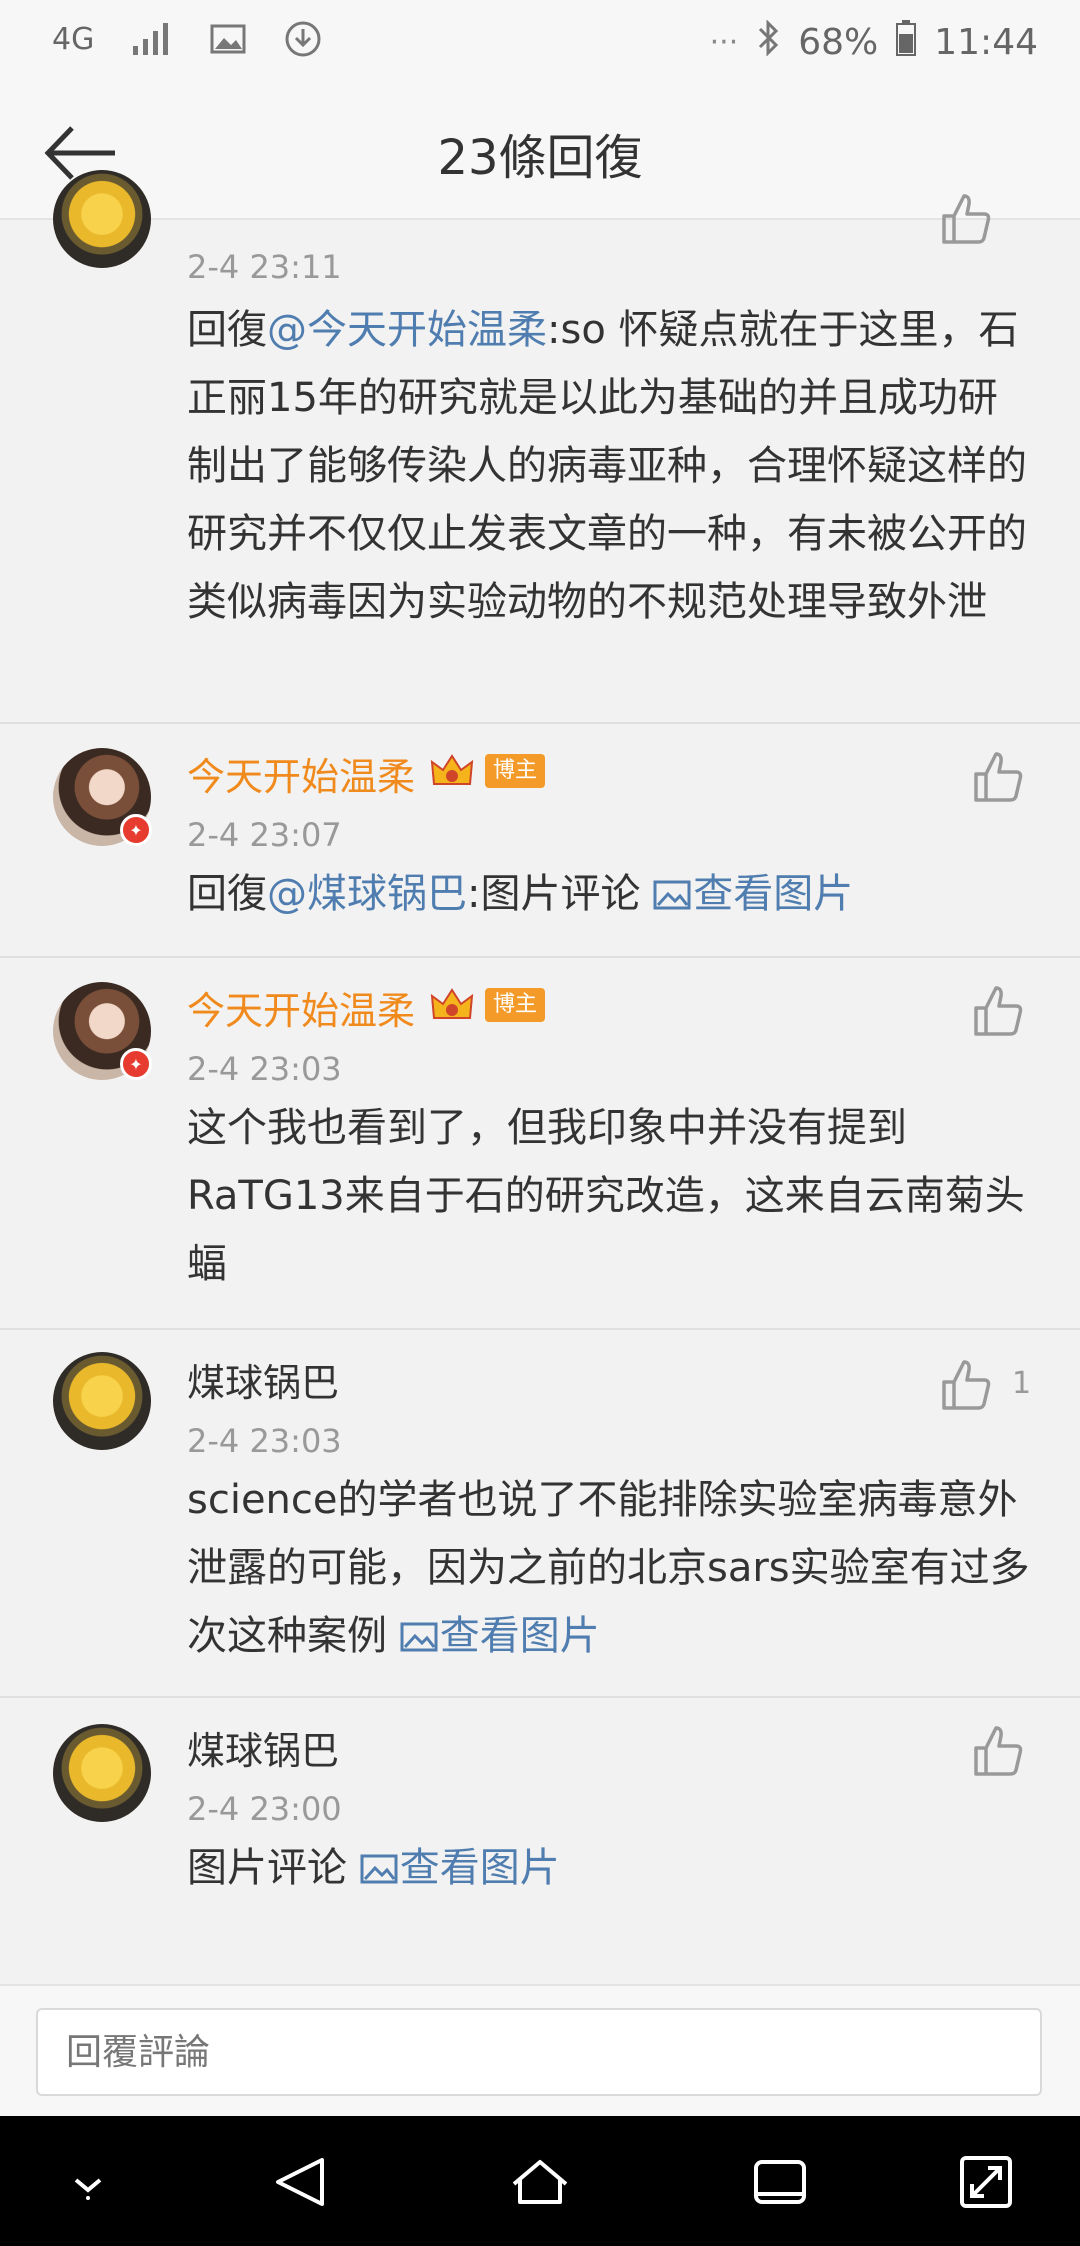  I want to click on signal-icon, so click(152, 39).